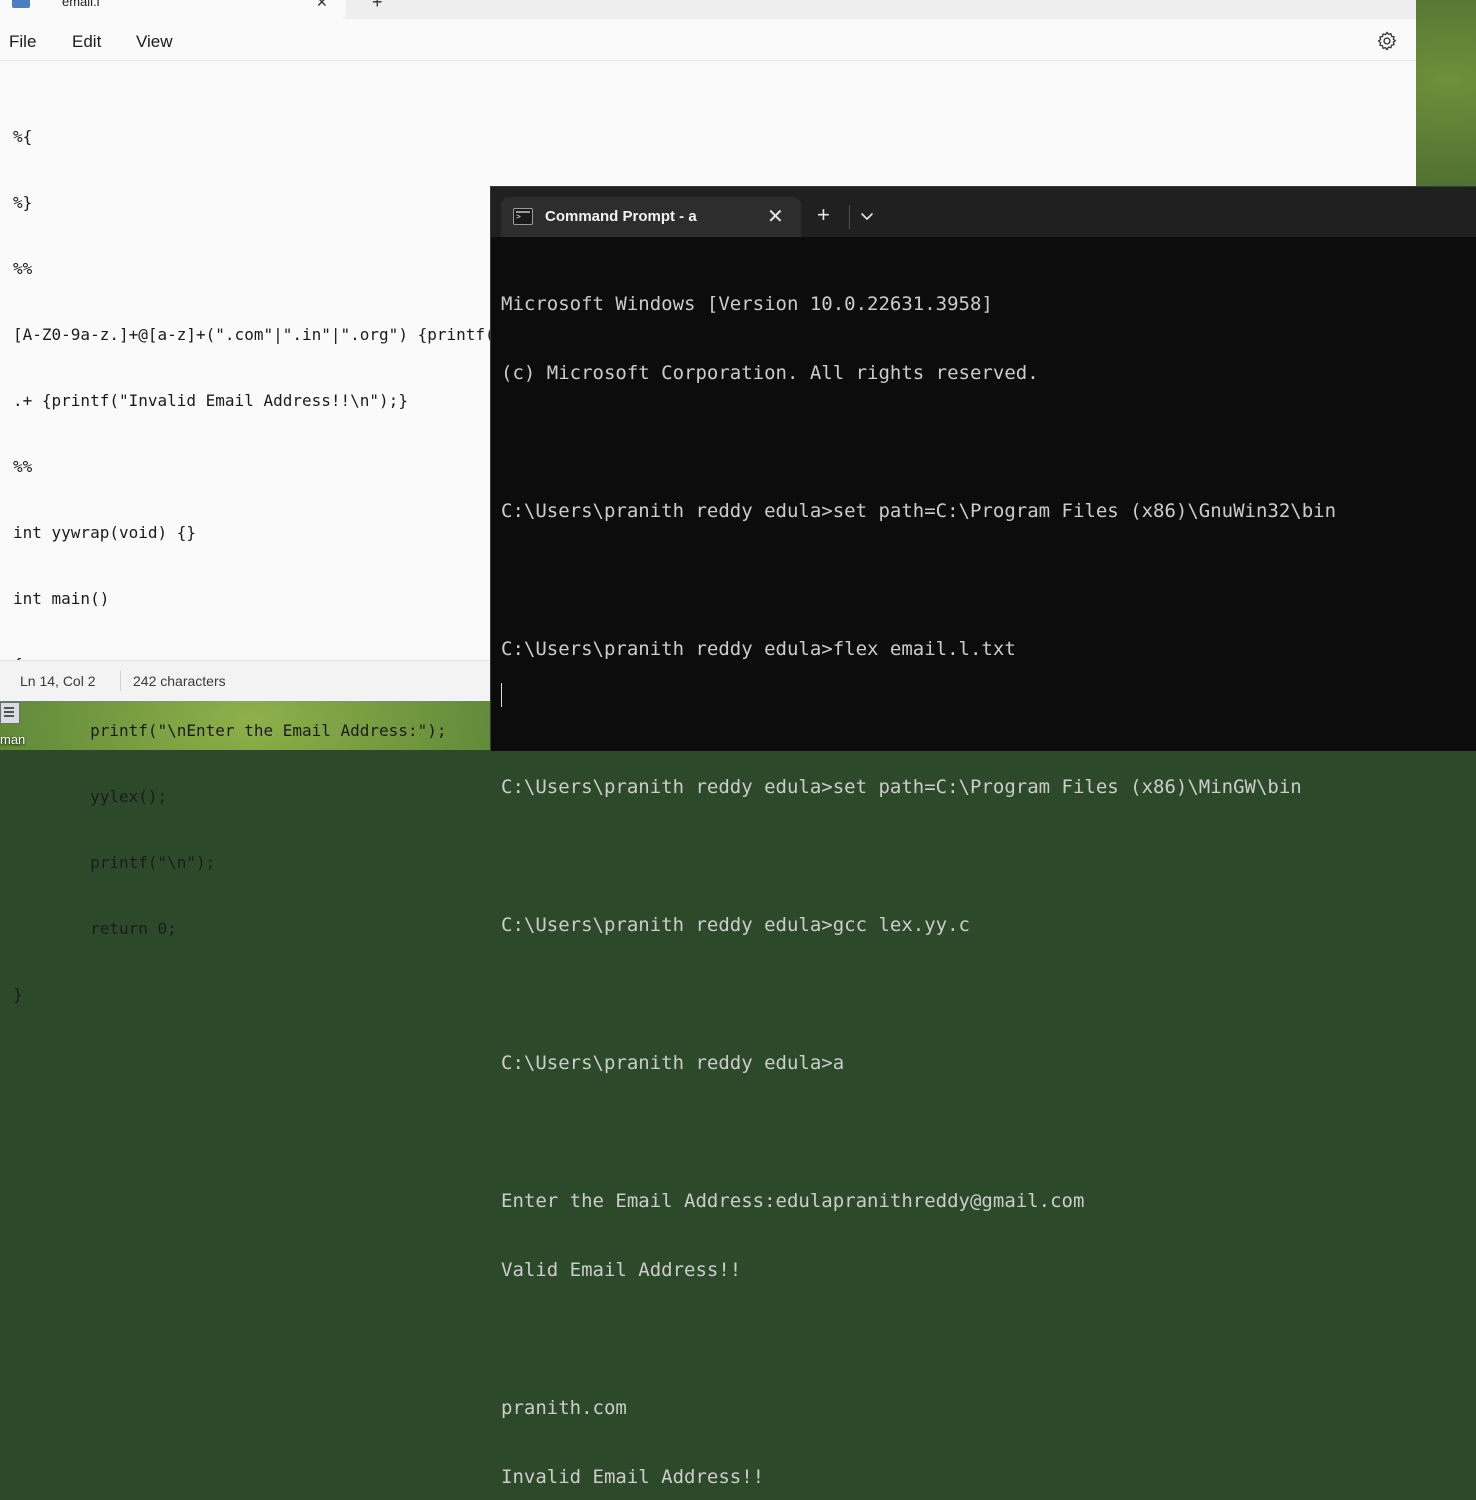  What do you see at coordinates (154, 42) in the screenshot?
I see `menu-view: View` at bounding box center [154, 42].